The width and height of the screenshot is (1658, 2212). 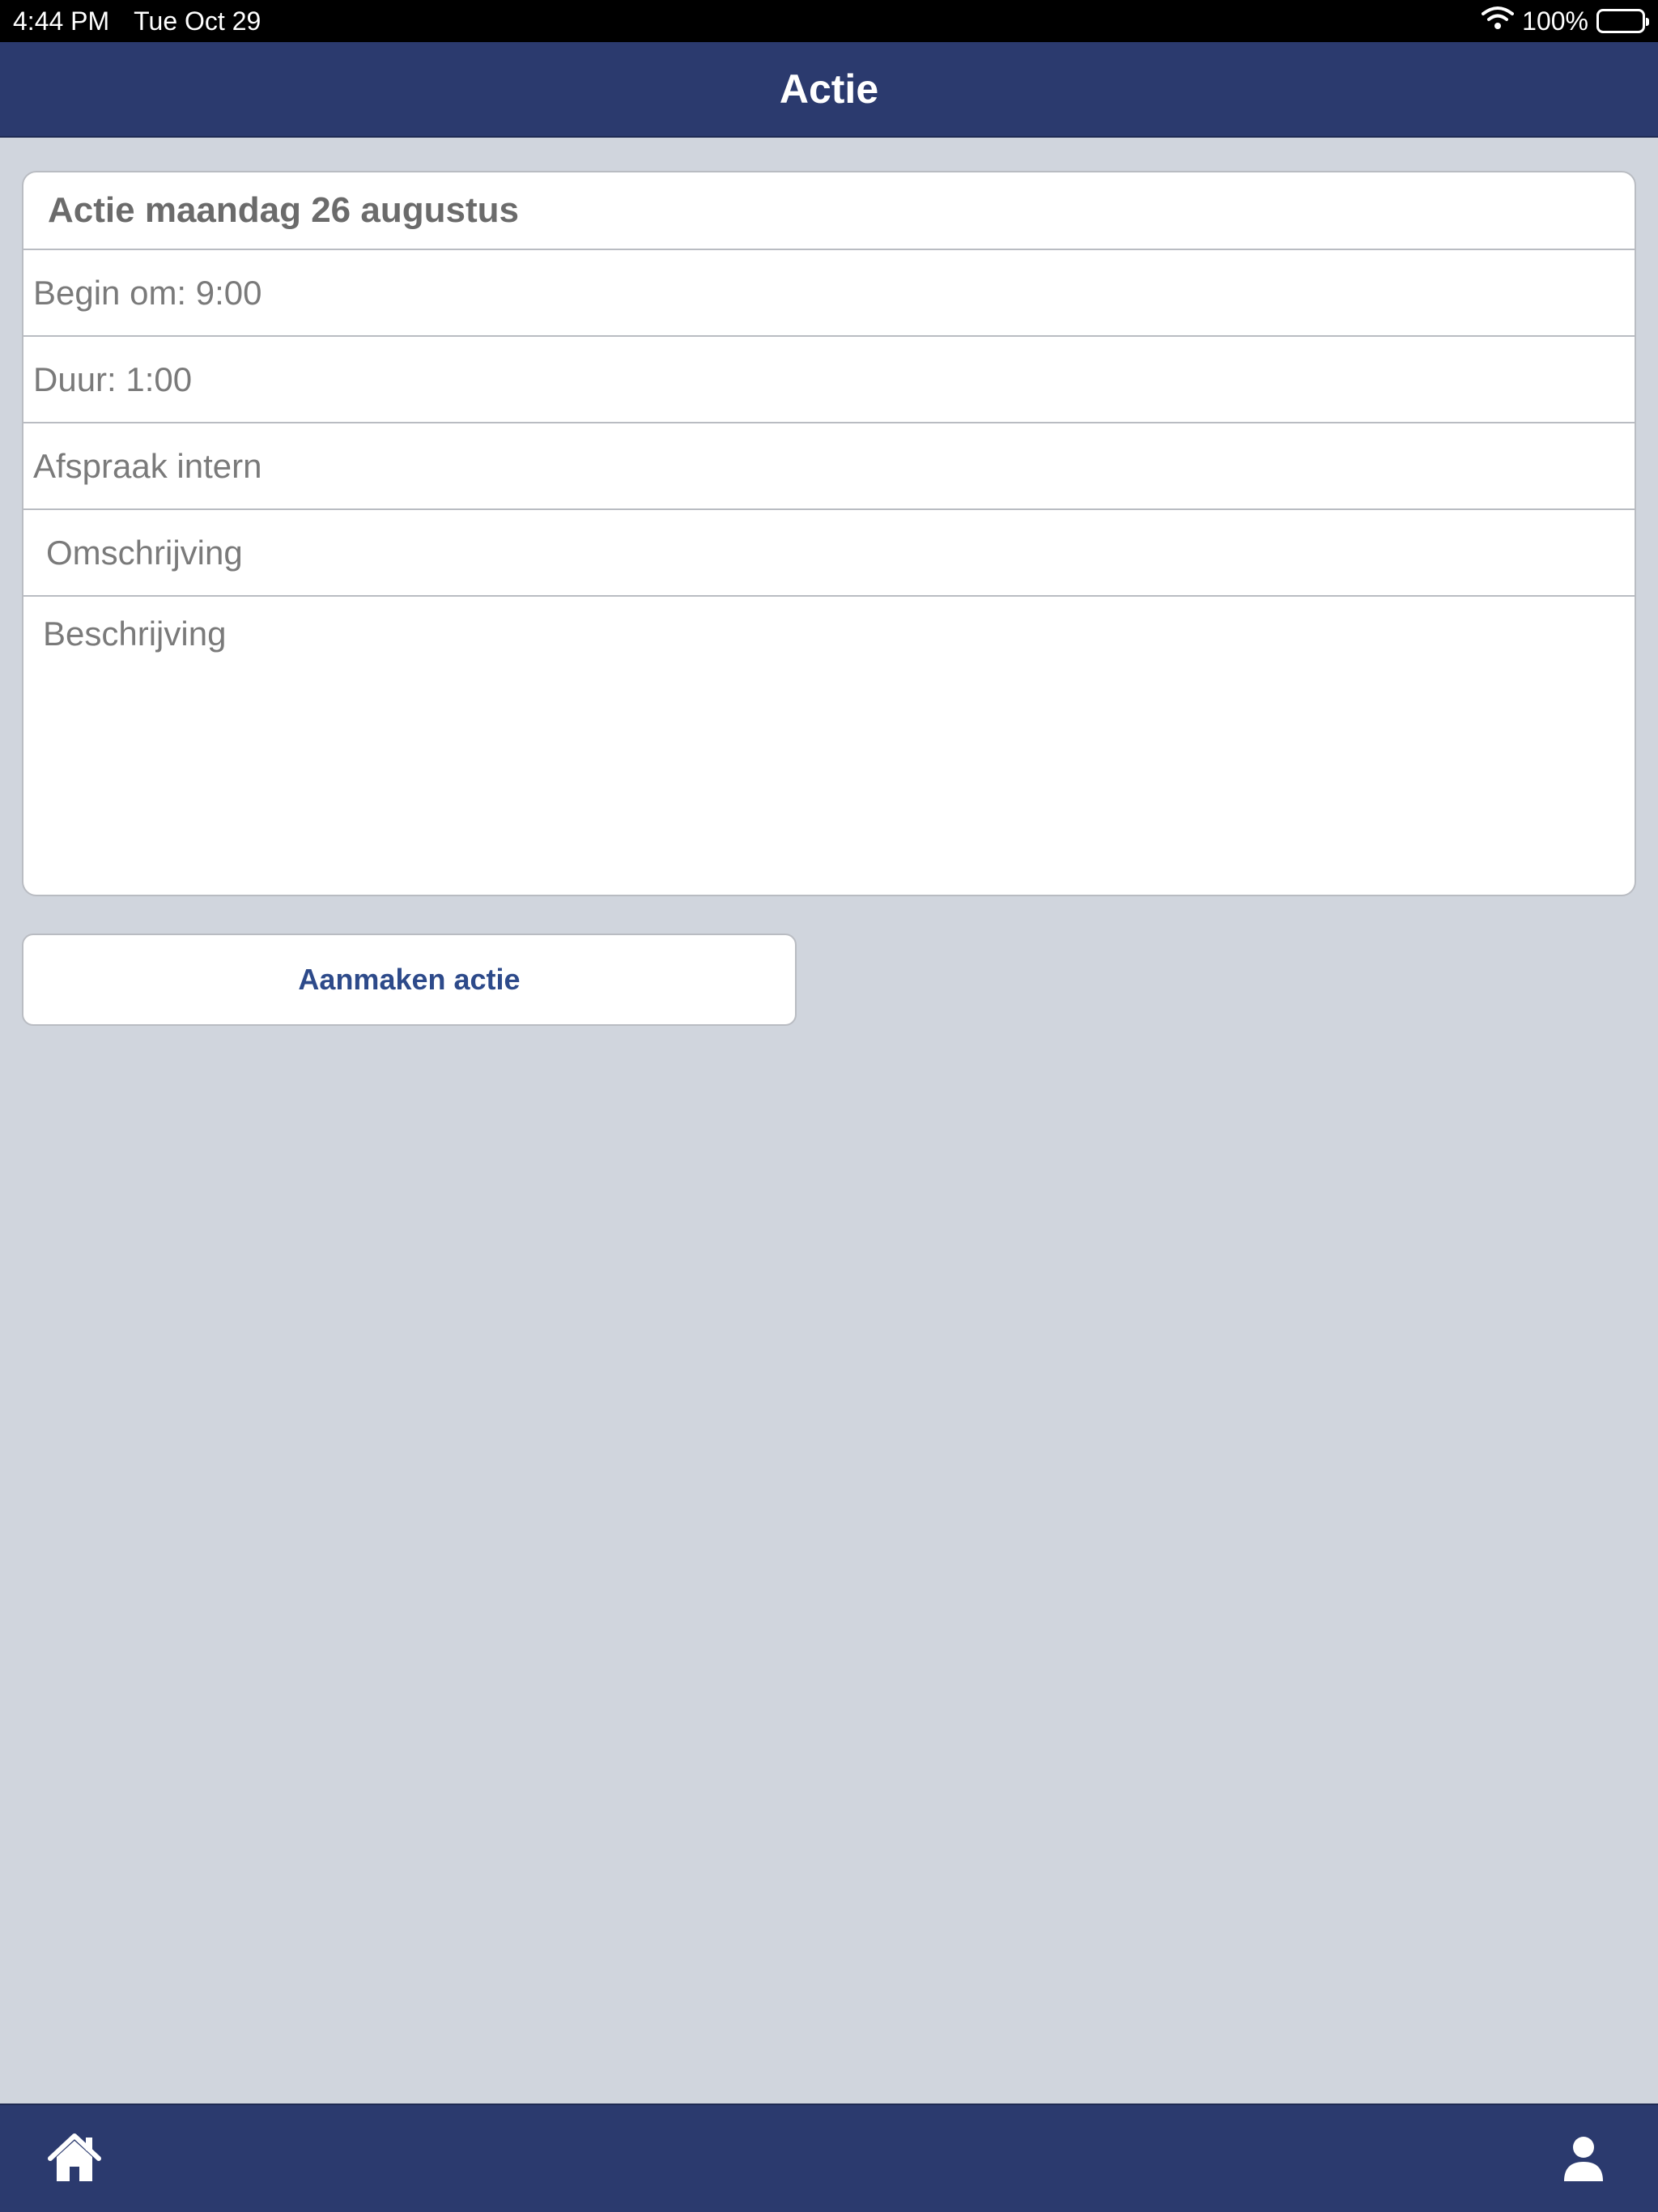 What do you see at coordinates (829, 2158) in the screenshot?
I see `tab-bar` at bounding box center [829, 2158].